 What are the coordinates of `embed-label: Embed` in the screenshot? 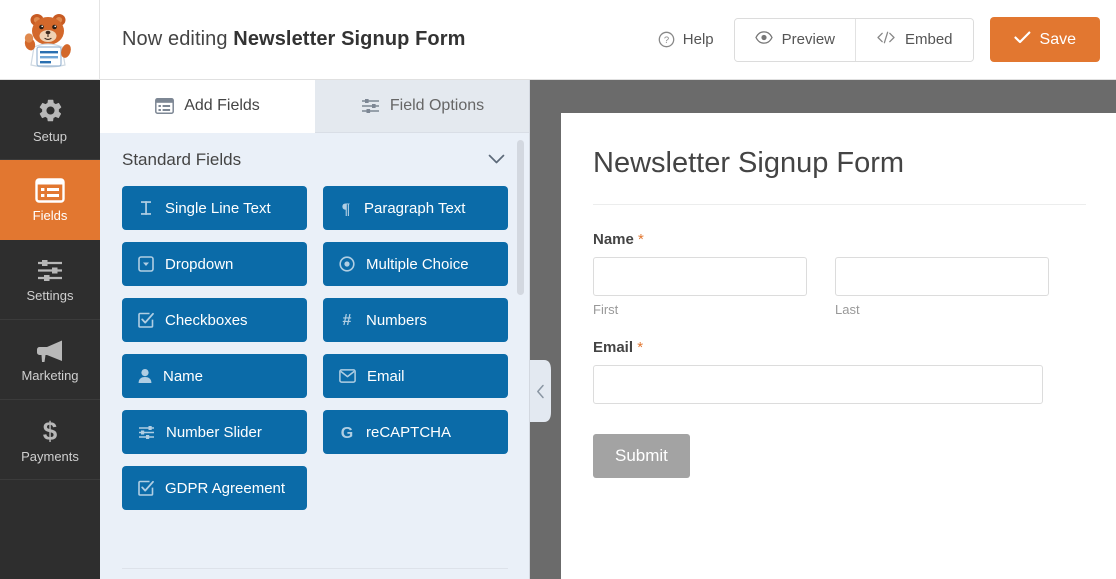 It's located at (929, 39).